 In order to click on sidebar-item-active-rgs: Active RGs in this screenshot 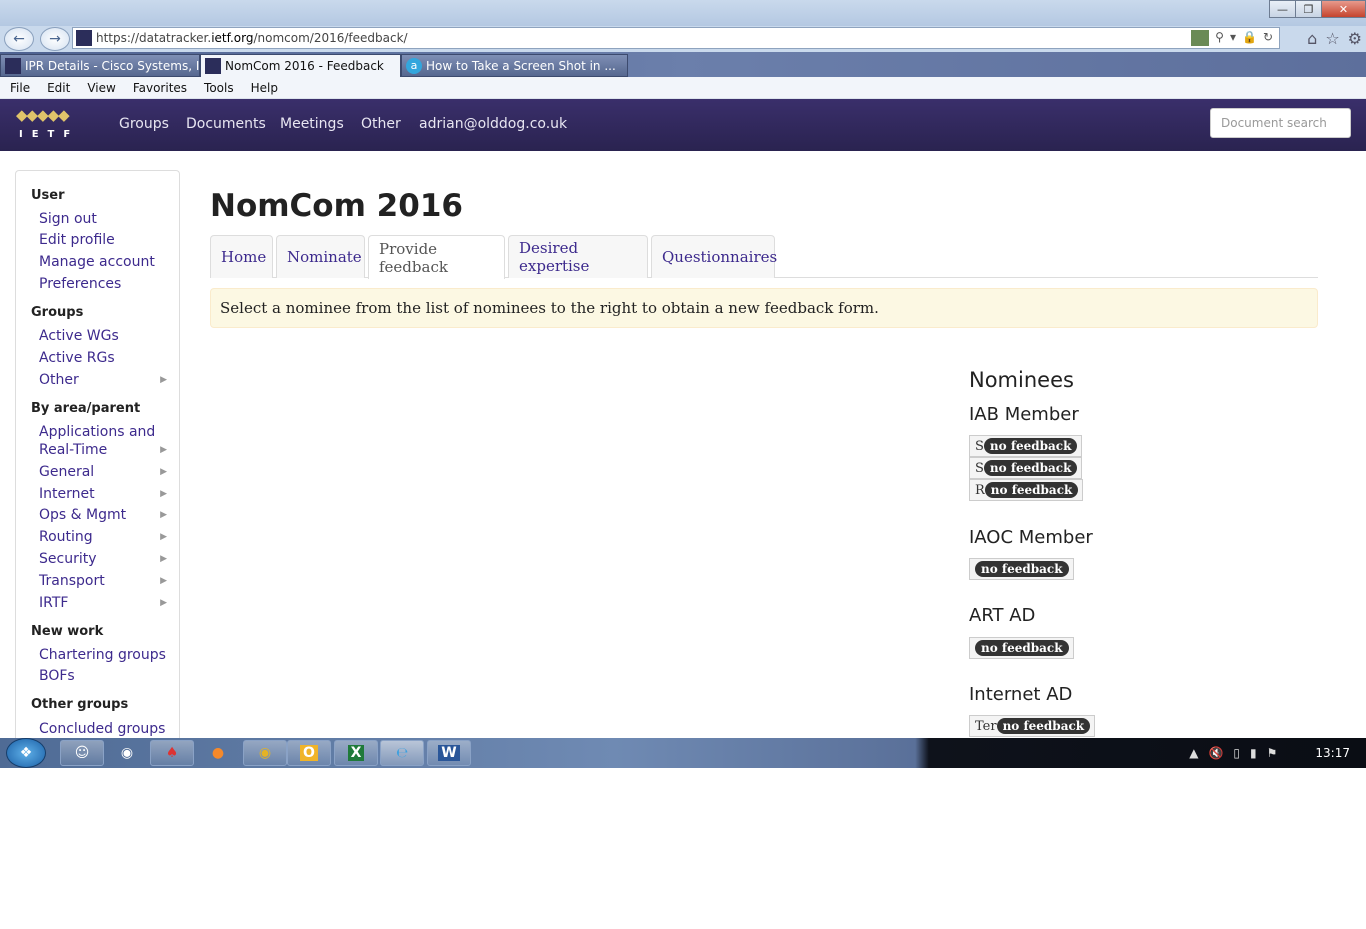, I will do `click(77, 358)`.